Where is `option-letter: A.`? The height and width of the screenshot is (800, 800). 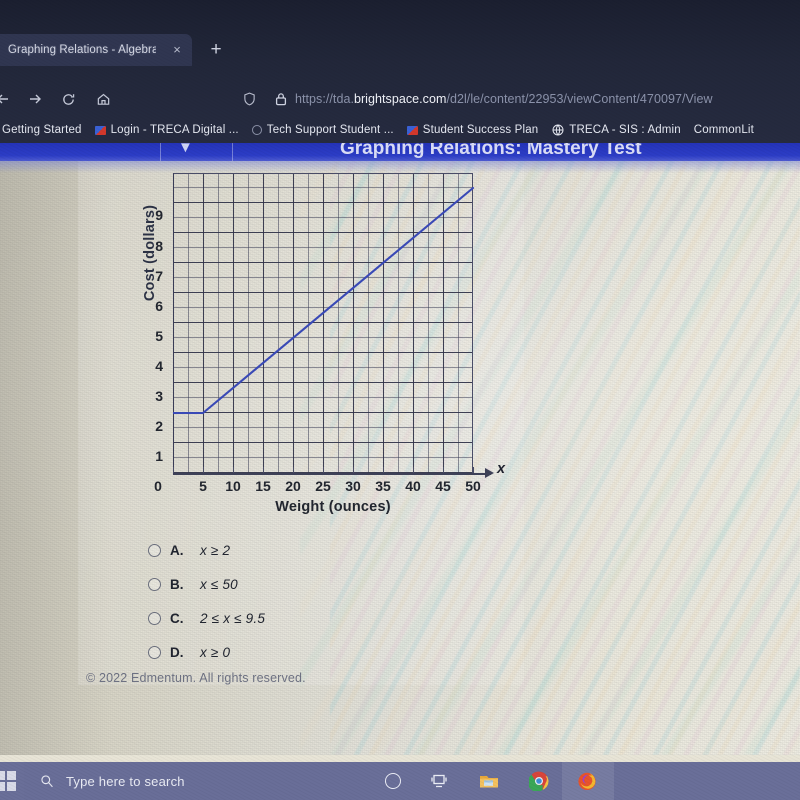
option-letter: A. is located at coordinates (177, 550).